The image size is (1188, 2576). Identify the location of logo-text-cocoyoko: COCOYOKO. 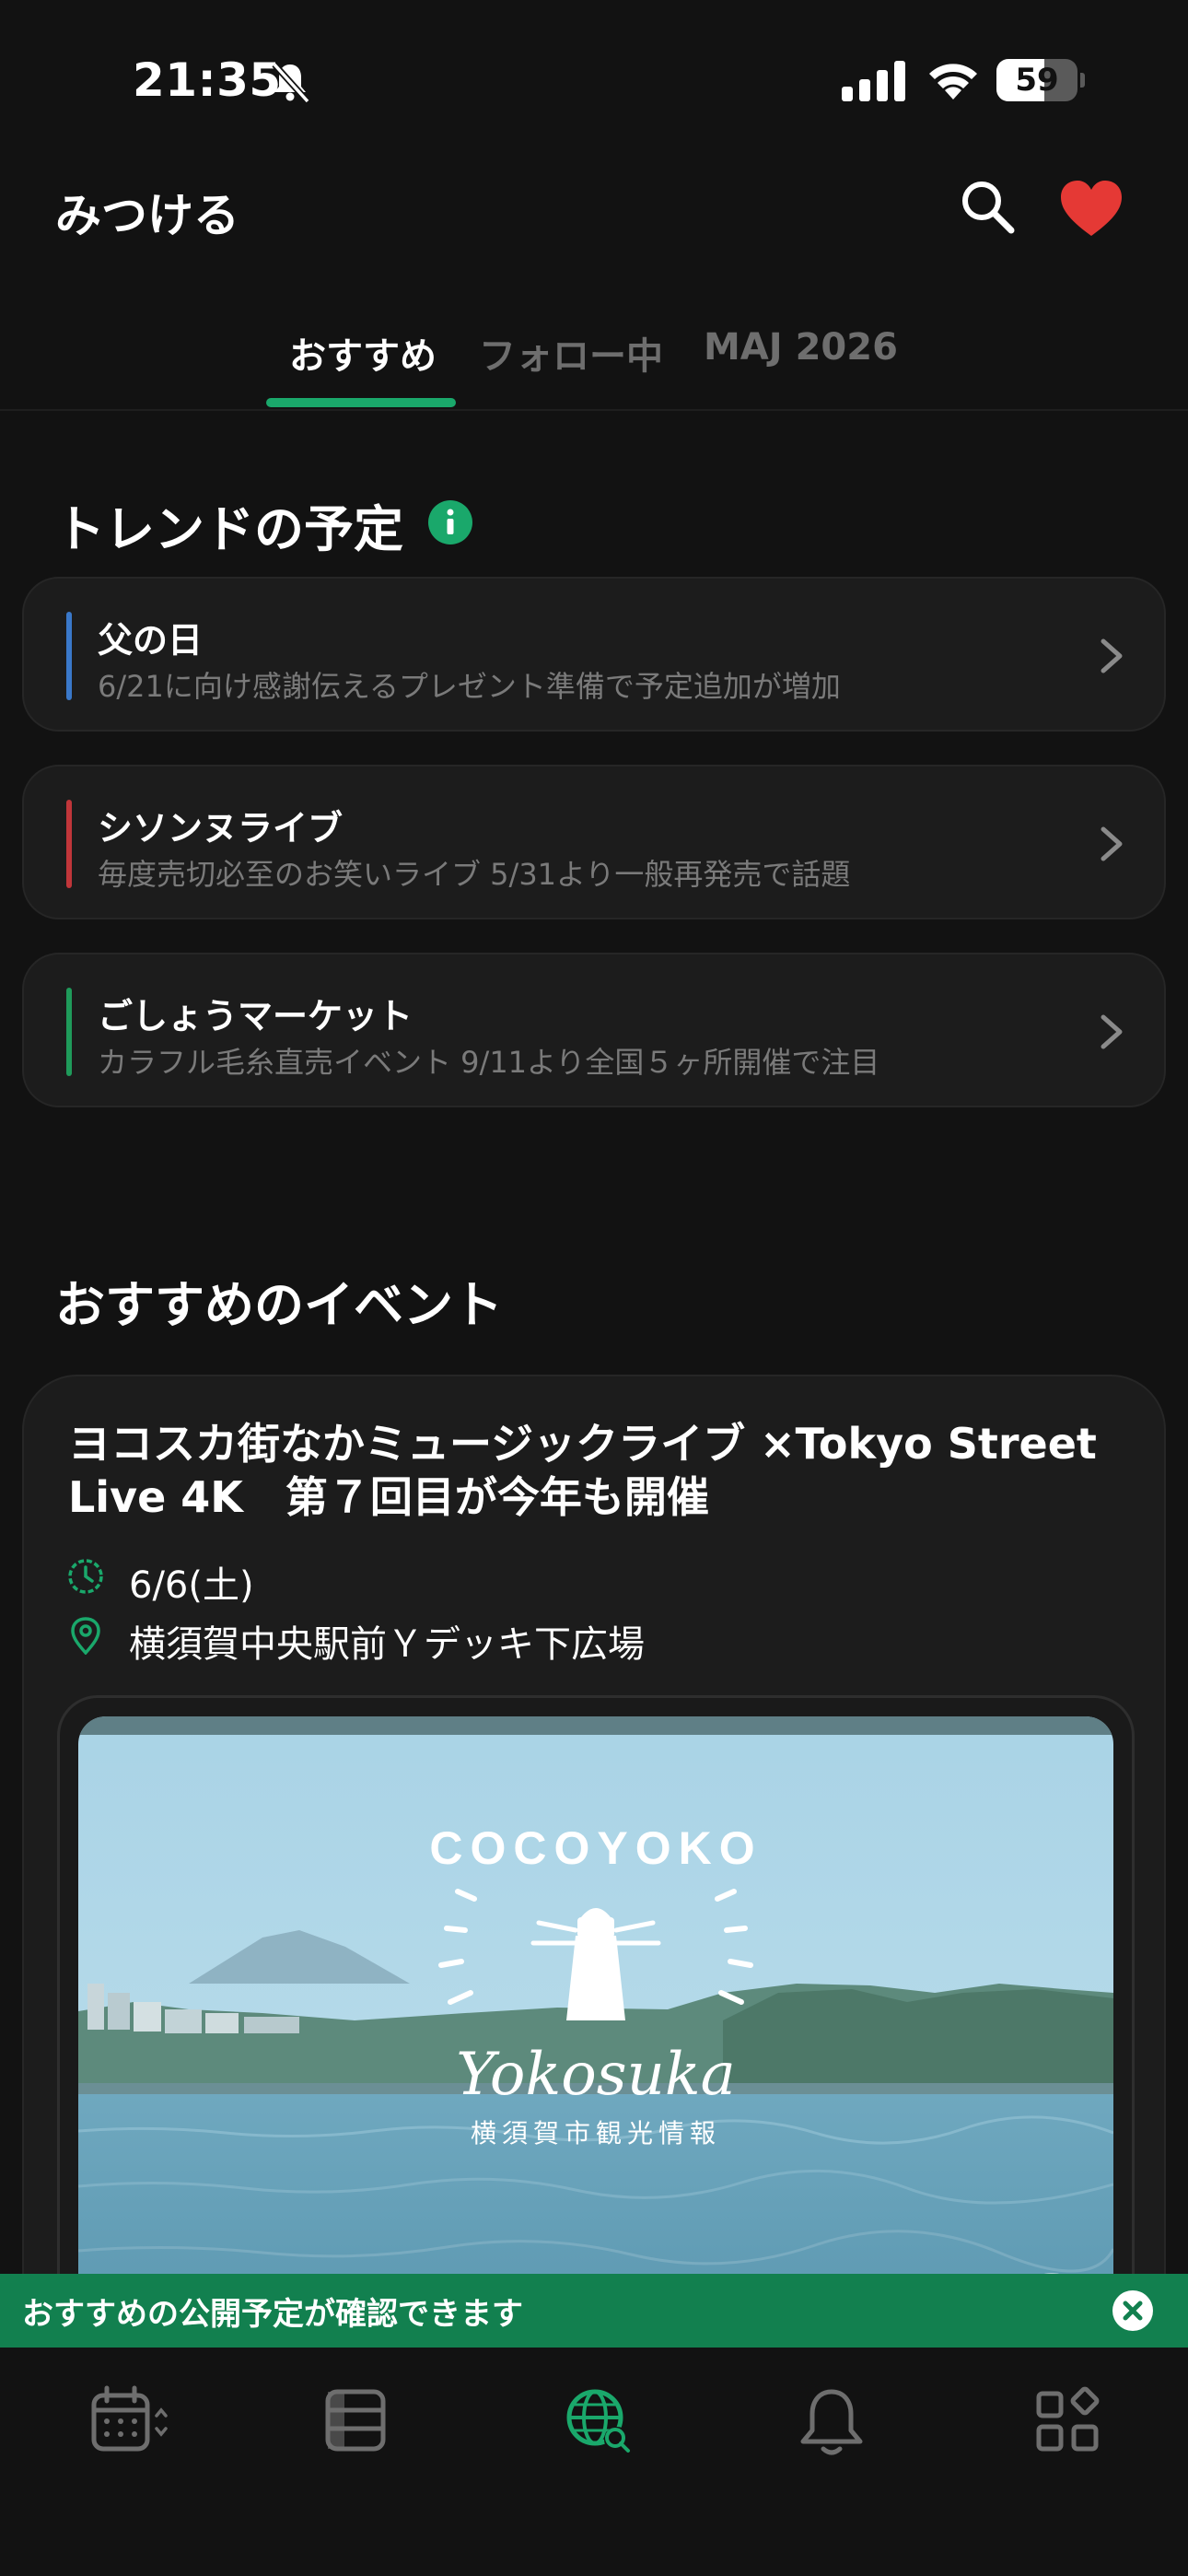
(595, 1848).